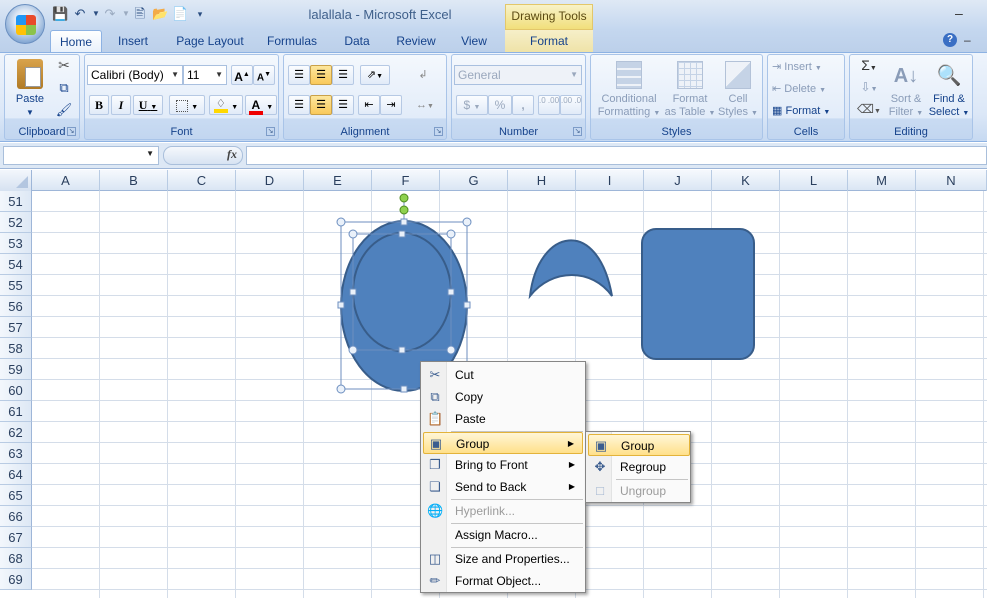 This screenshot has width=987, height=598. I want to click on row-header-54: 54, so click(16, 264).